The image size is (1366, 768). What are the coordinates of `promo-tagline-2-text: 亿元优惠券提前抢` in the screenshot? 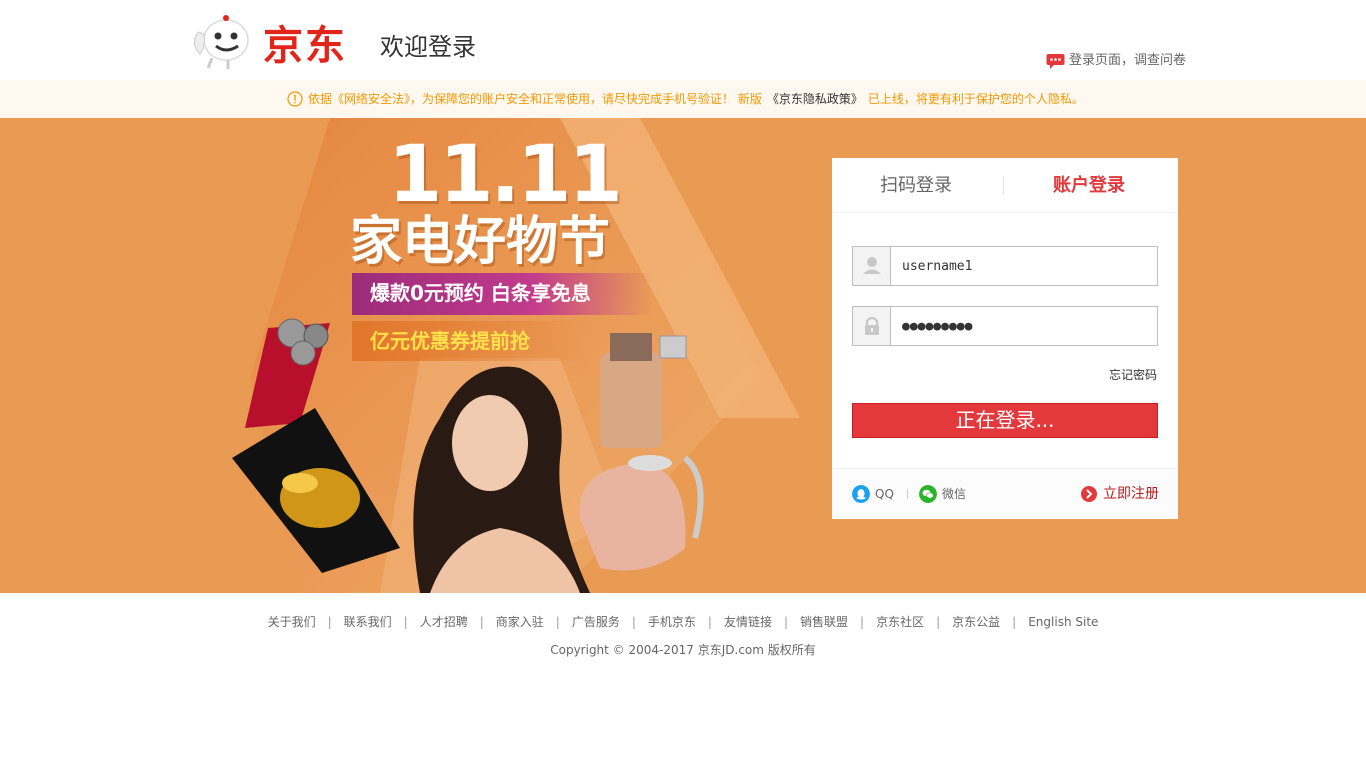 It's located at (450, 341).